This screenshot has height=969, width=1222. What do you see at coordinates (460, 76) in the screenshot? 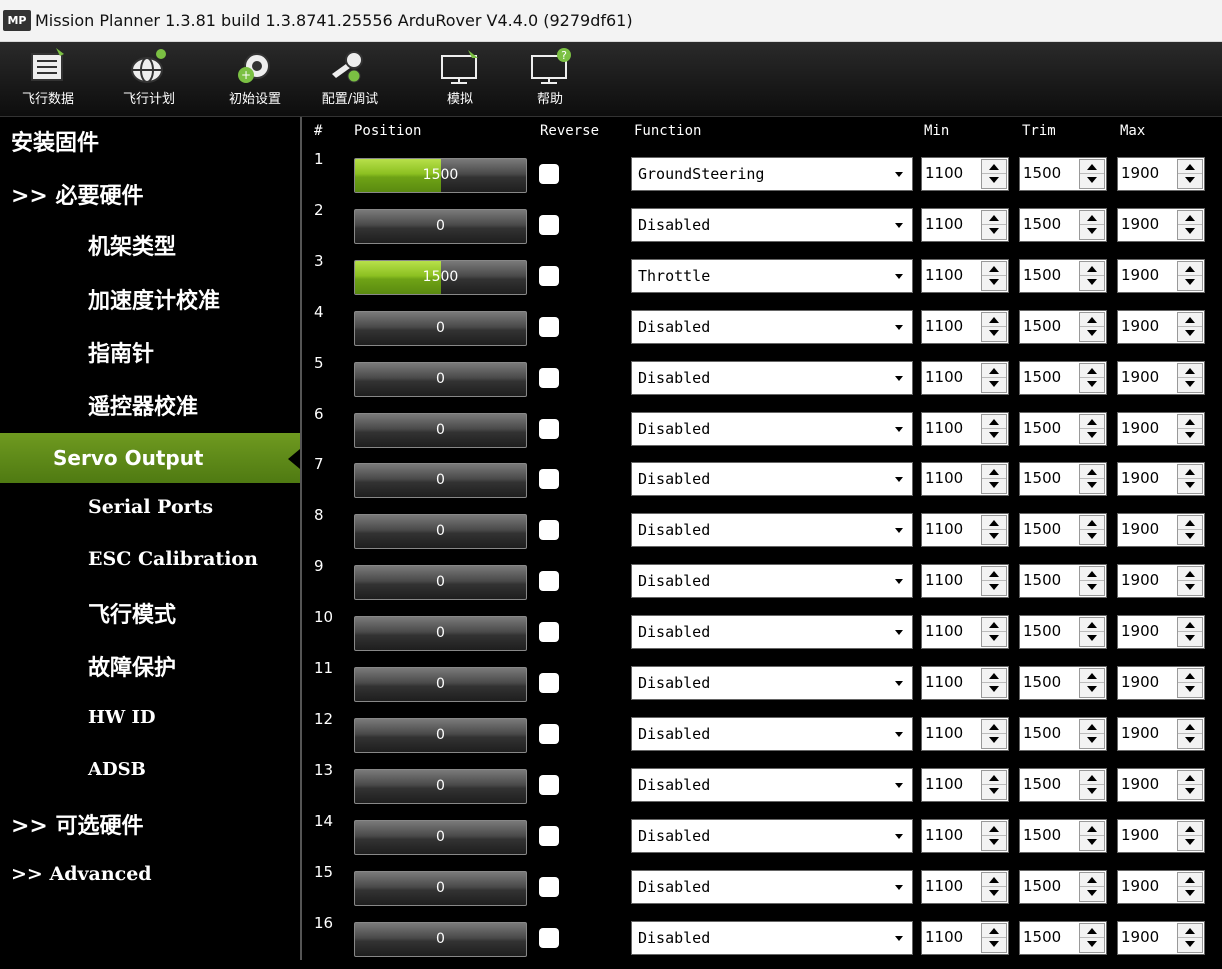
I see `toolbar-simulation-button: 模拟` at bounding box center [460, 76].